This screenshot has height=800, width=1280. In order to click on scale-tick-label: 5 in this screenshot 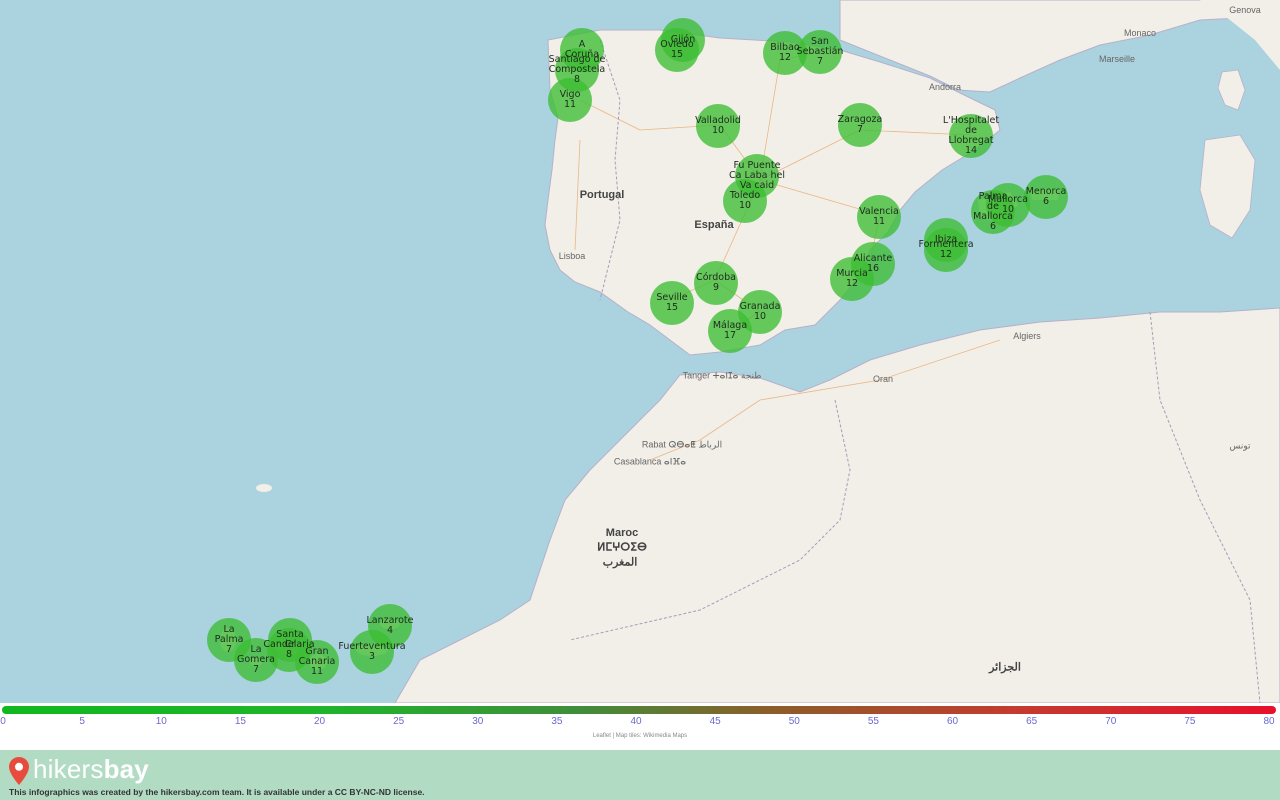, I will do `click(82, 721)`.